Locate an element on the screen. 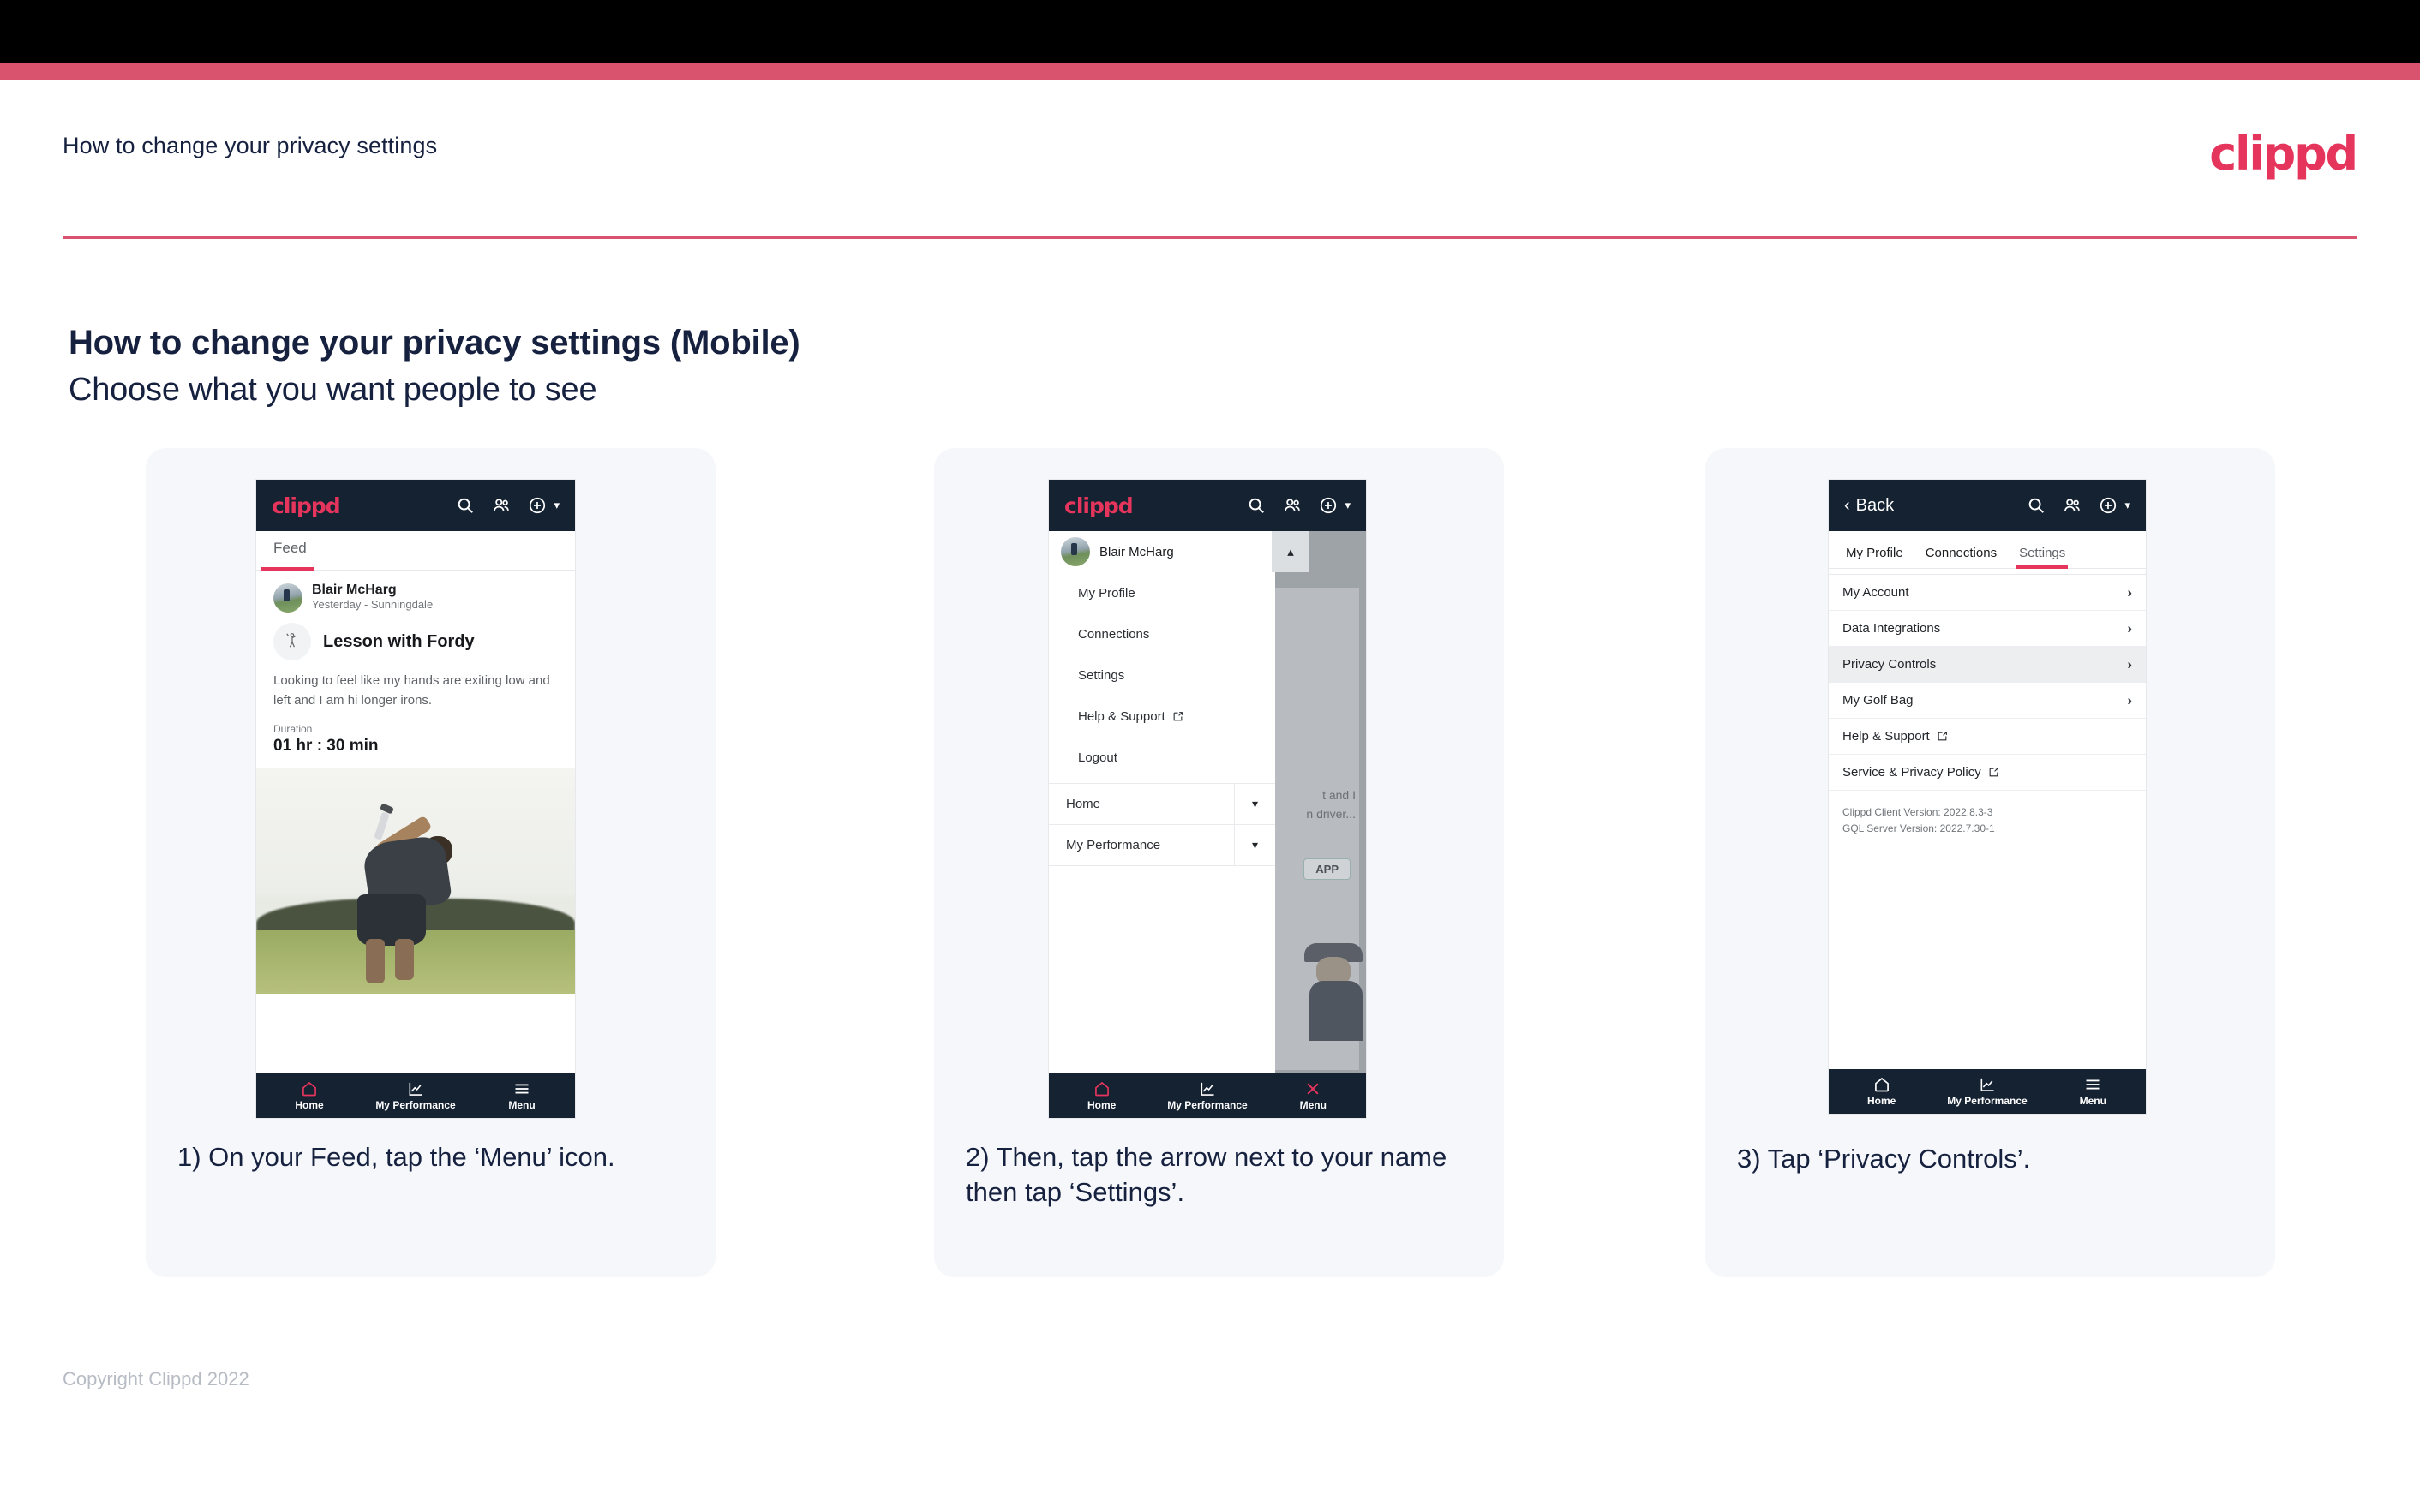  tab-connections: Connections is located at coordinates (1961, 557).